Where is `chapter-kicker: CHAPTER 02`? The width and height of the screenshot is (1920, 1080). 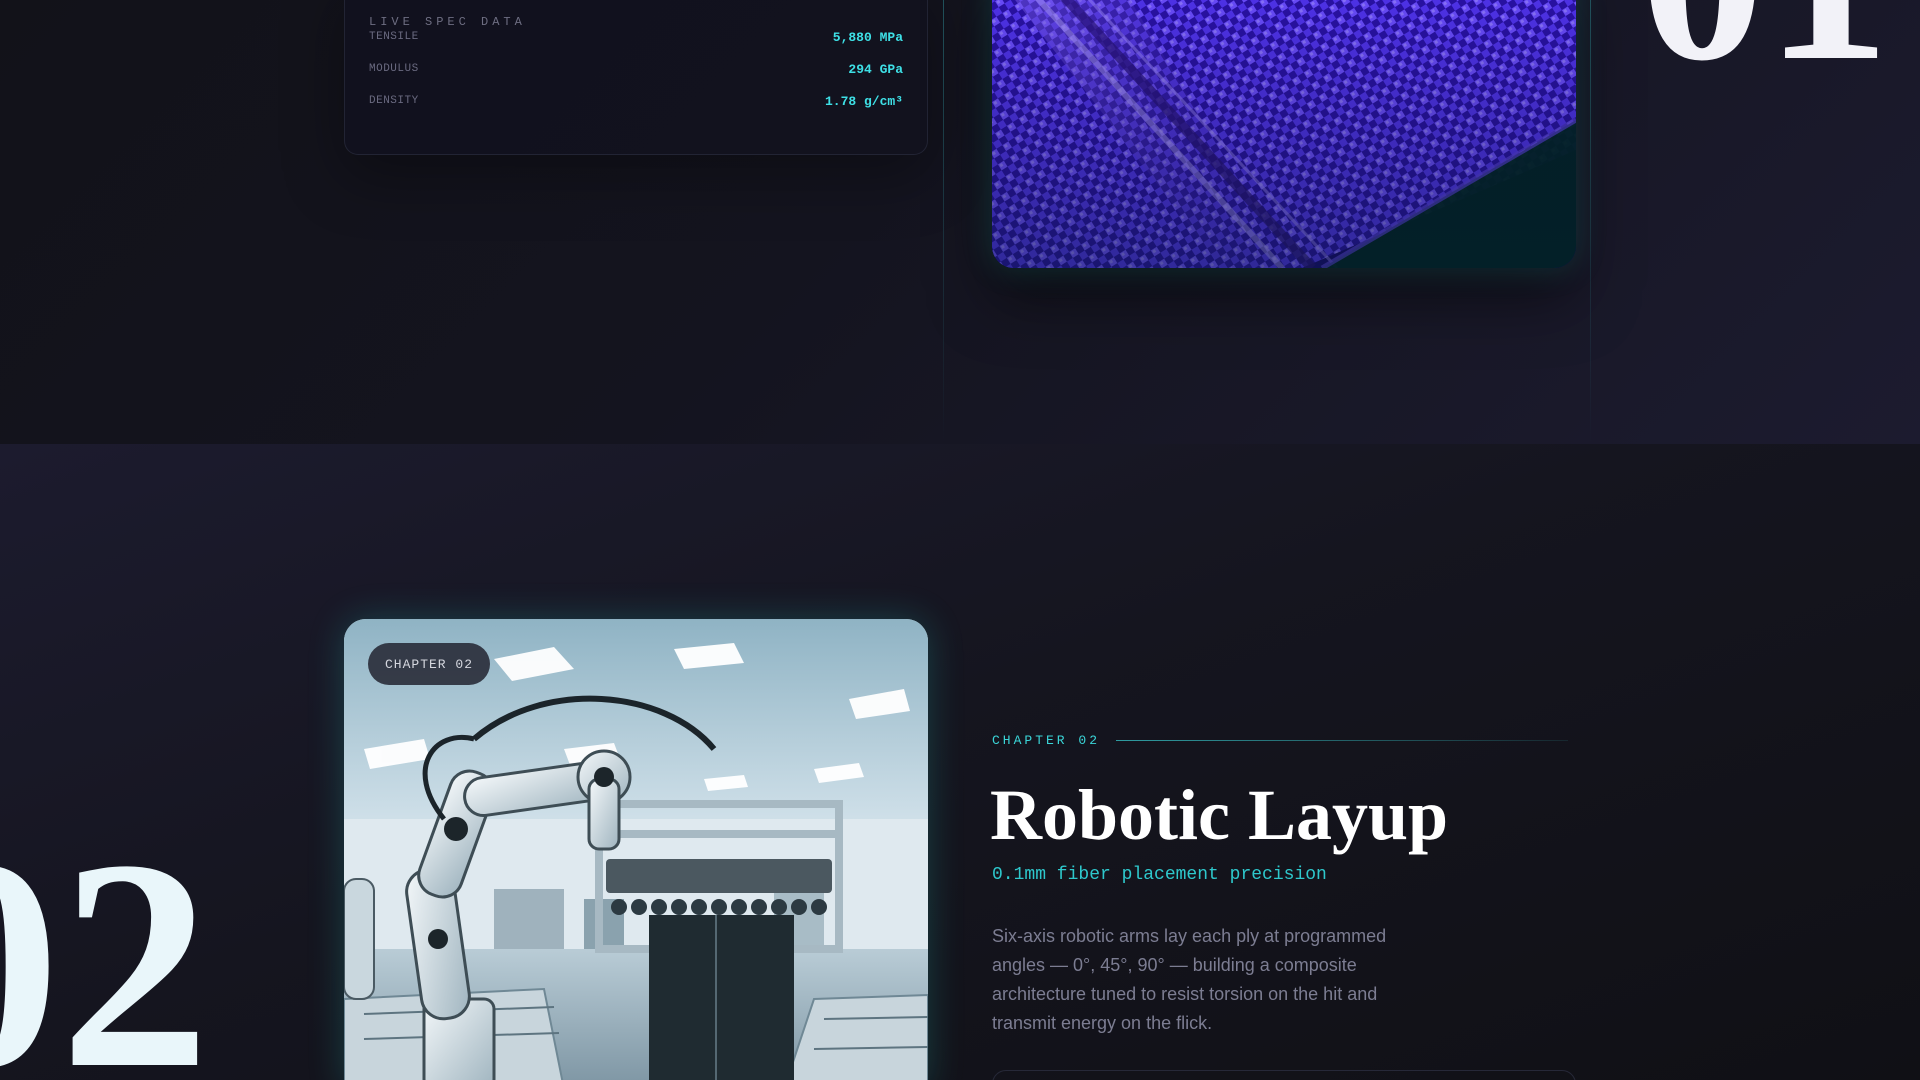
chapter-kicker: CHAPTER 02 is located at coordinates (1280, 740).